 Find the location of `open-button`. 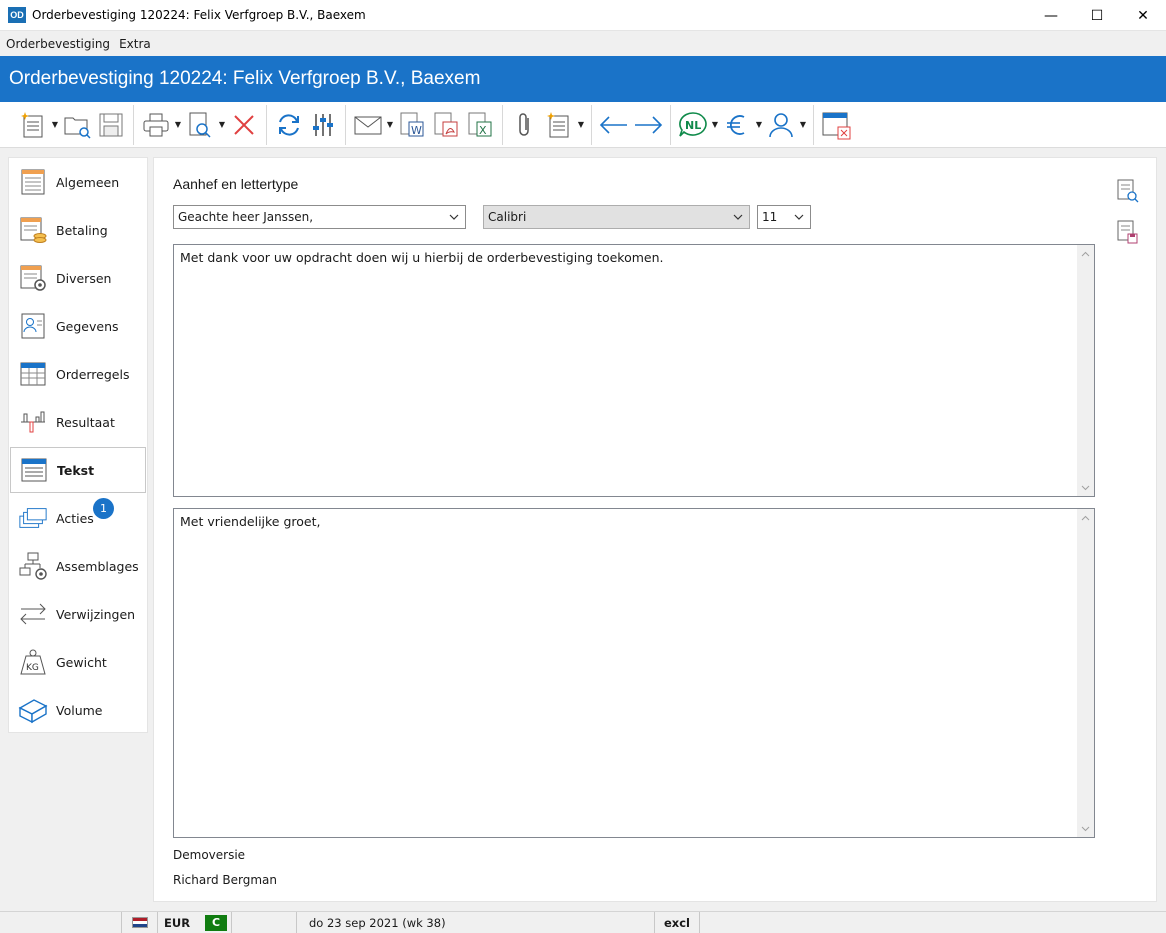

open-button is located at coordinates (77, 125).